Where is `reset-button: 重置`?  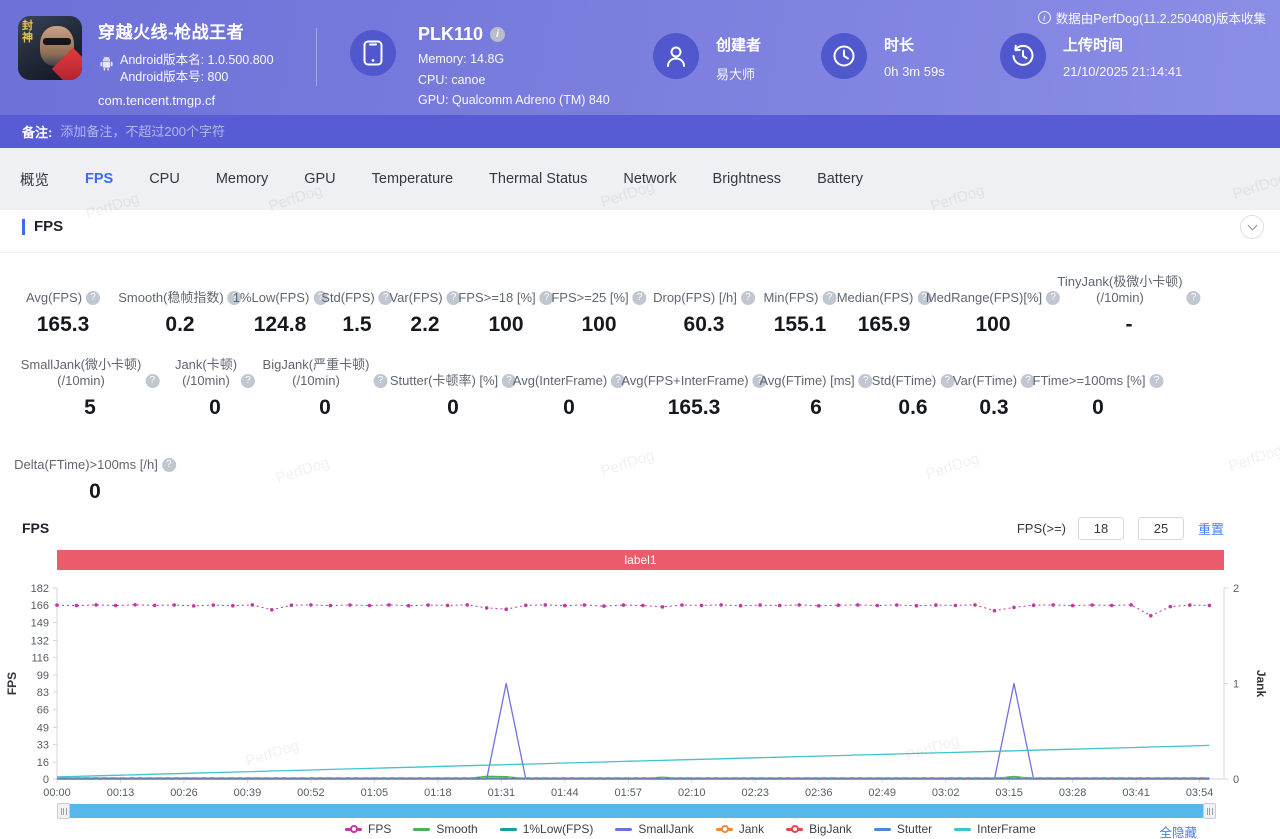
reset-button: 重置 is located at coordinates (1211, 528).